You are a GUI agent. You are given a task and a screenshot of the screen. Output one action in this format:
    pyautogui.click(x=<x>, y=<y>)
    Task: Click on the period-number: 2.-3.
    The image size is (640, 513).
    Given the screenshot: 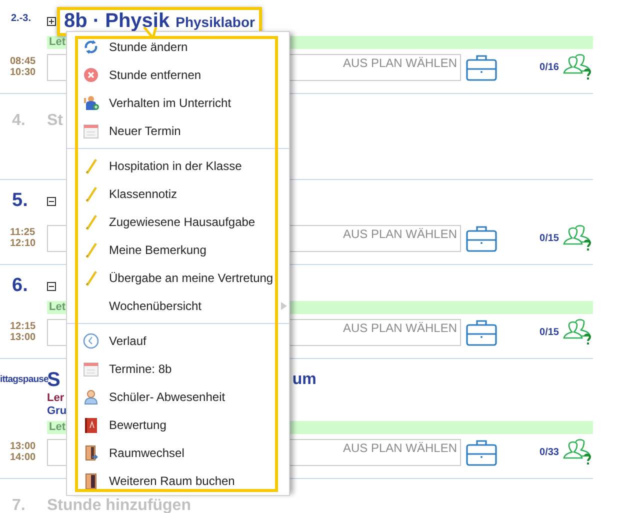 What is the action you would take?
    pyautogui.click(x=21, y=18)
    